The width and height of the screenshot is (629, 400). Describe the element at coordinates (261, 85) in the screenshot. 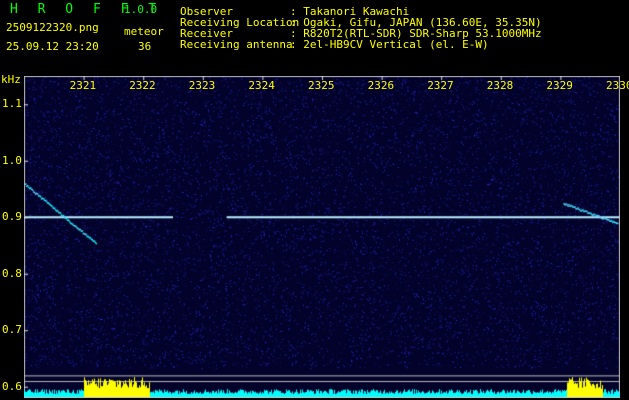

I see `x-tick-label: 2324` at that location.